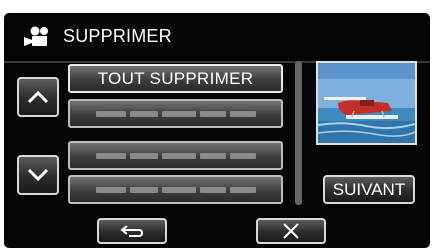  I want to click on close-icon, so click(291, 231).